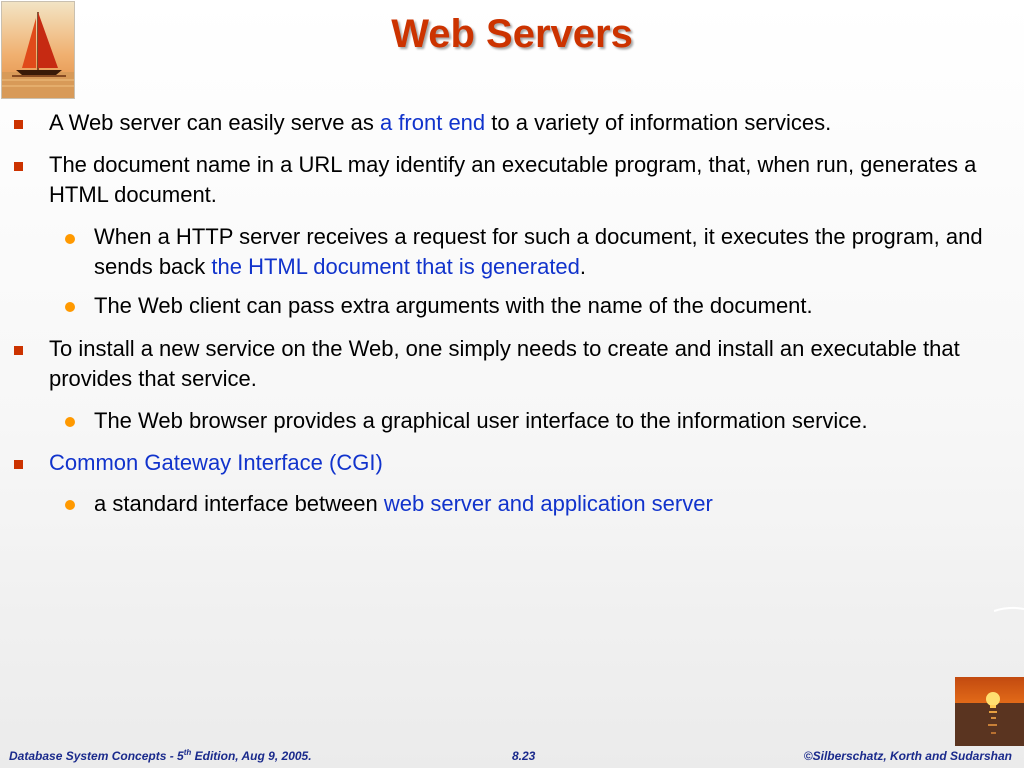  I want to click on link-text: the HTML document that is generated, so click(395, 266).